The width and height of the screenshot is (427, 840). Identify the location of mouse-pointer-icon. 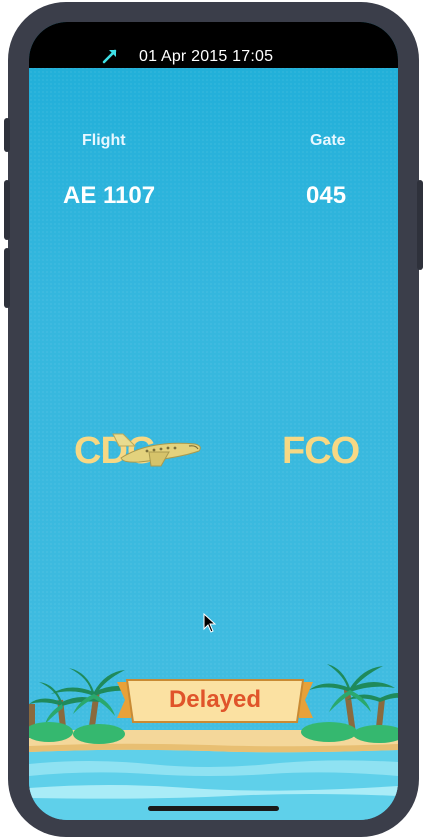
(210, 623).